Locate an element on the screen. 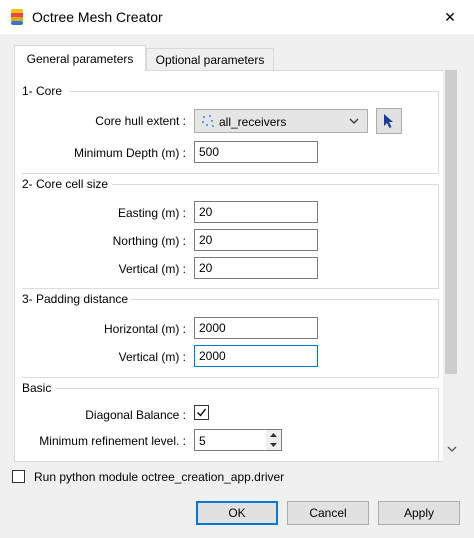  scrollbar-thumb is located at coordinates (451, 222).